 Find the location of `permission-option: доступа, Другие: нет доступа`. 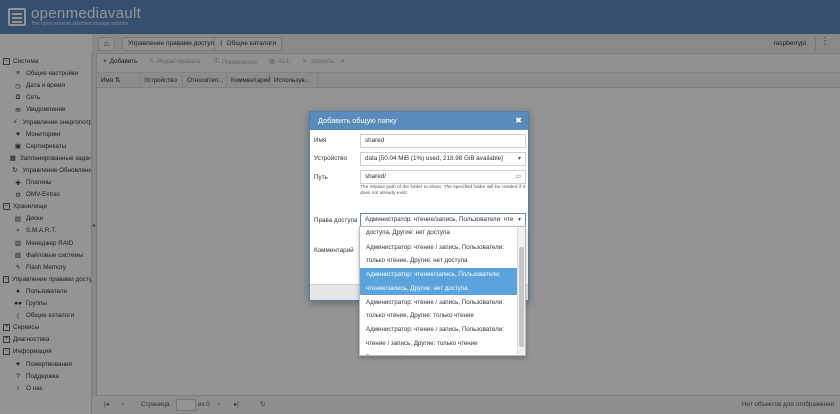

permission-option: доступа, Другие: нет доступа is located at coordinates (439, 233).